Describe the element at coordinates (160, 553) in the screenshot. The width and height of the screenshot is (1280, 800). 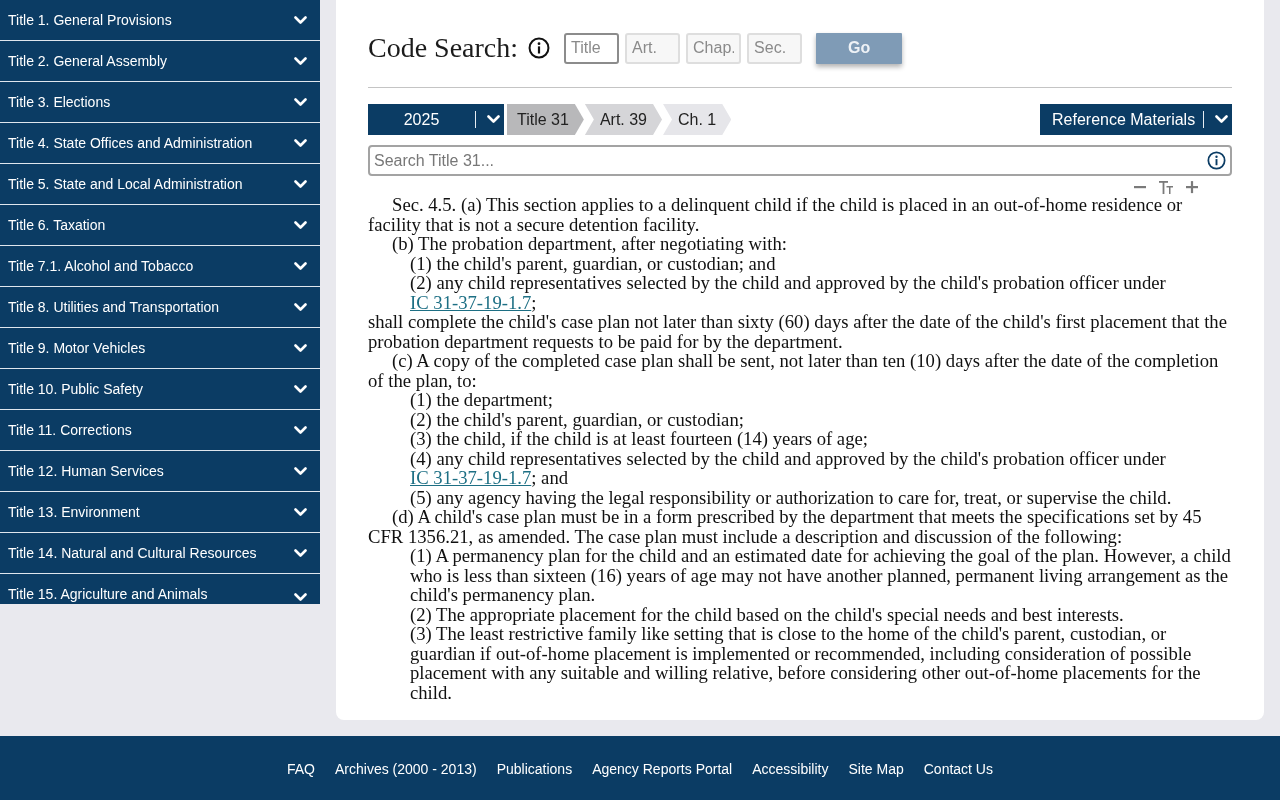
I see `sidebar-item: Title 14. Natural and Cultural Resources` at that location.